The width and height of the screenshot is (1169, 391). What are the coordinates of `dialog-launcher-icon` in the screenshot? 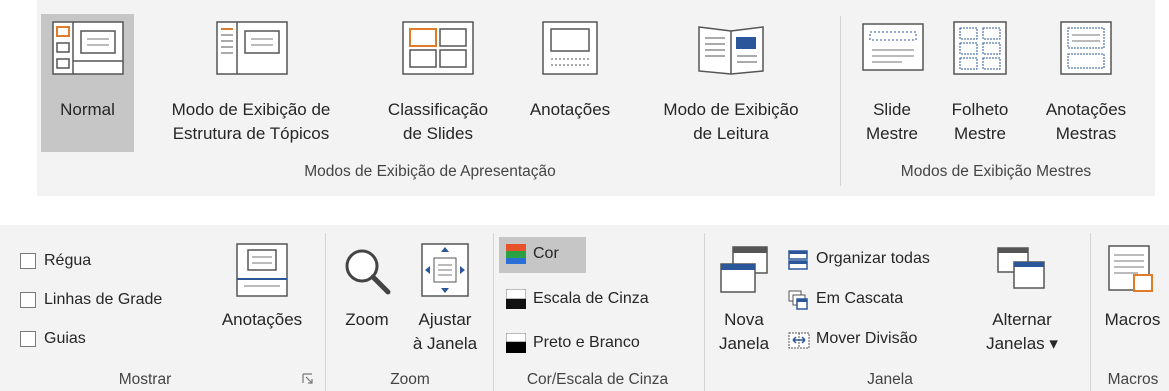 It's located at (307, 378).